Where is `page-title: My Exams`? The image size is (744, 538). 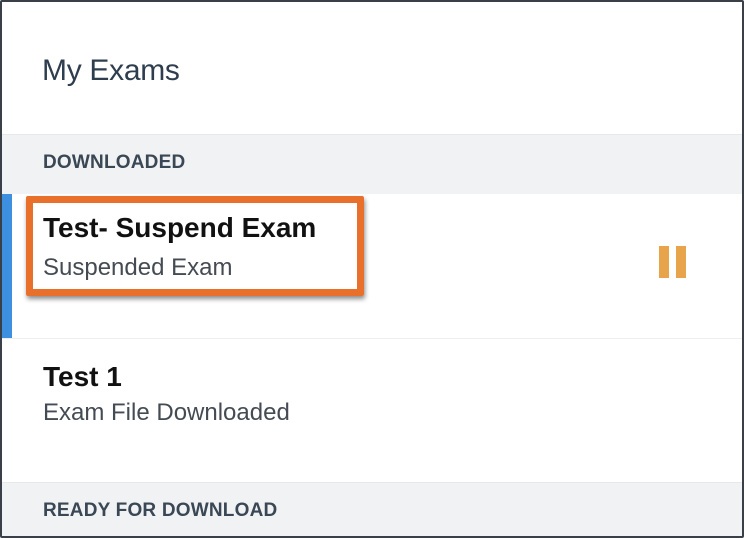
page-title: My Exams is located at coordinates (111, 70).